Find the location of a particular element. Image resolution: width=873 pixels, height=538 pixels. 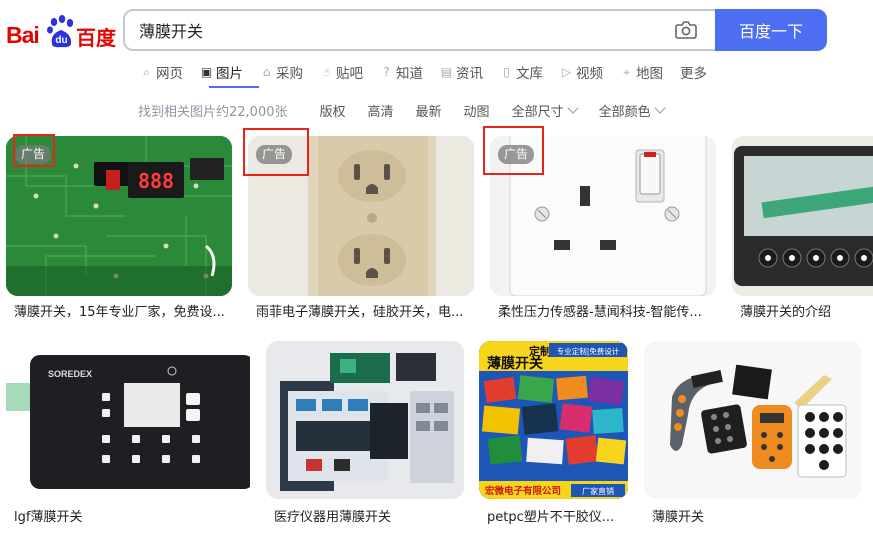

result-caption: 薄膜开关 is located at coordinates (757, 515).